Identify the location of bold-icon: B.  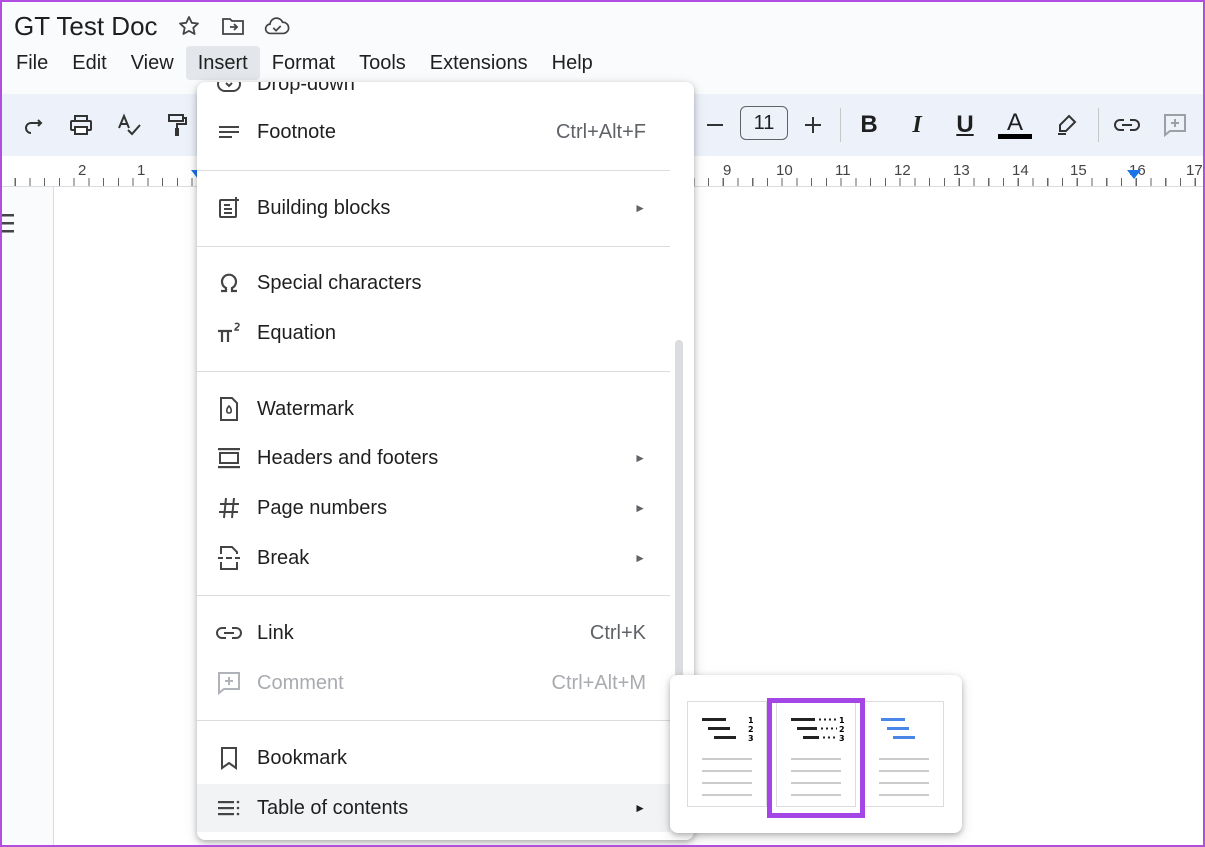
(869, 124).